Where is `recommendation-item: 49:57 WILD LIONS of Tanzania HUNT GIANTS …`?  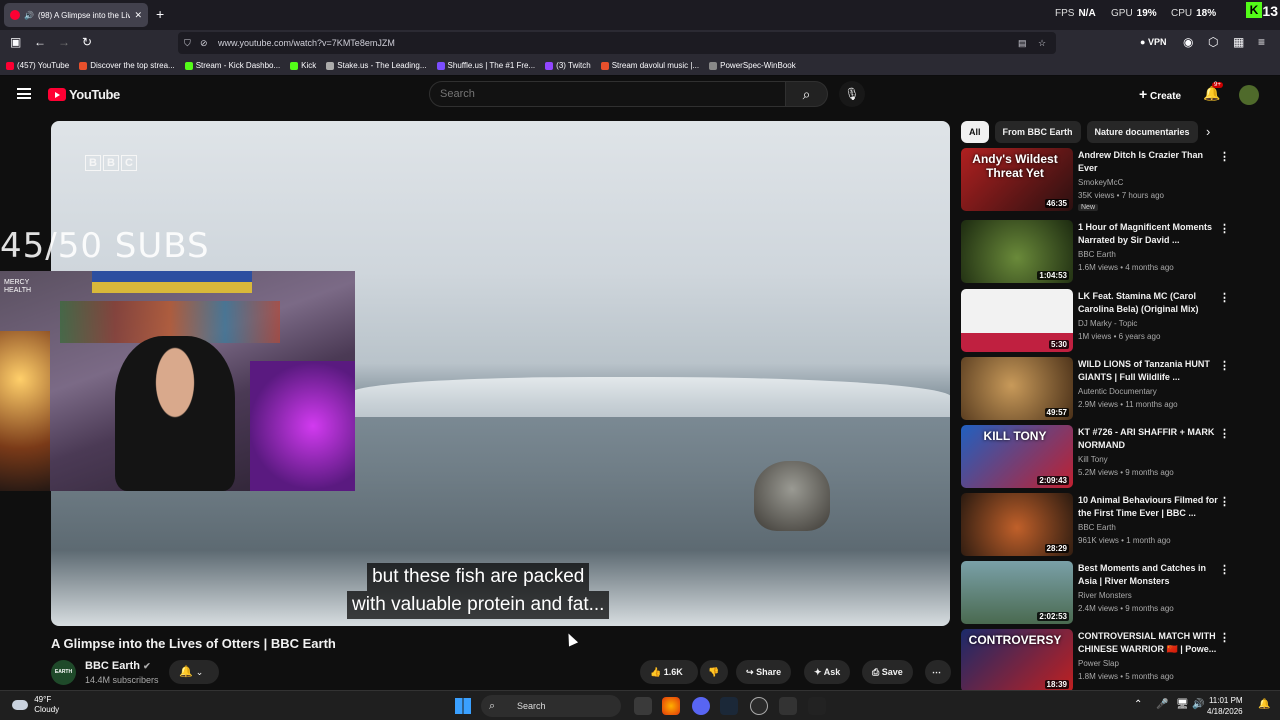 recommendation-item: 49:57 WILD LIONS of Tanzania HUNT GIANTS … is located at coordinates (1096, 390).